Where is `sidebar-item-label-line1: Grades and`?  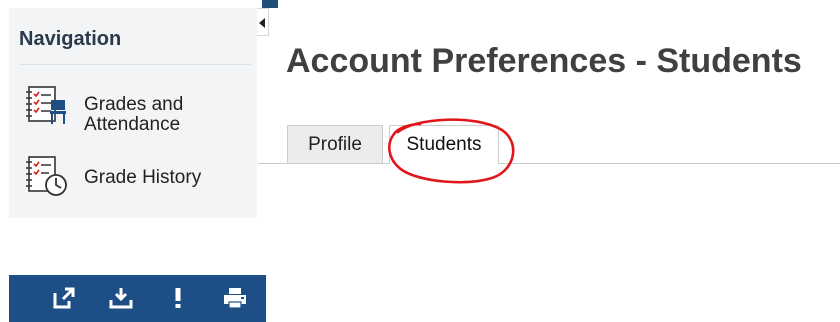
sidebar-item-label-line1: Grades and is located at coordinates (134, 104).